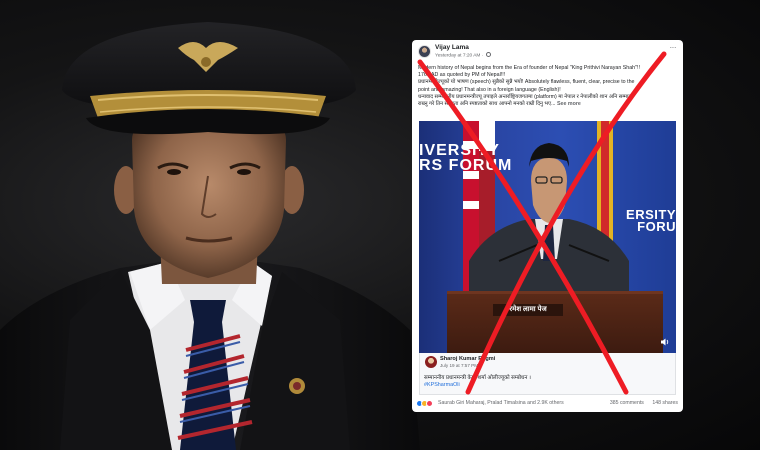  Describe the element at coordinates (673, 48) in the screenshot. I see `more-options-icon: ···` at that location.